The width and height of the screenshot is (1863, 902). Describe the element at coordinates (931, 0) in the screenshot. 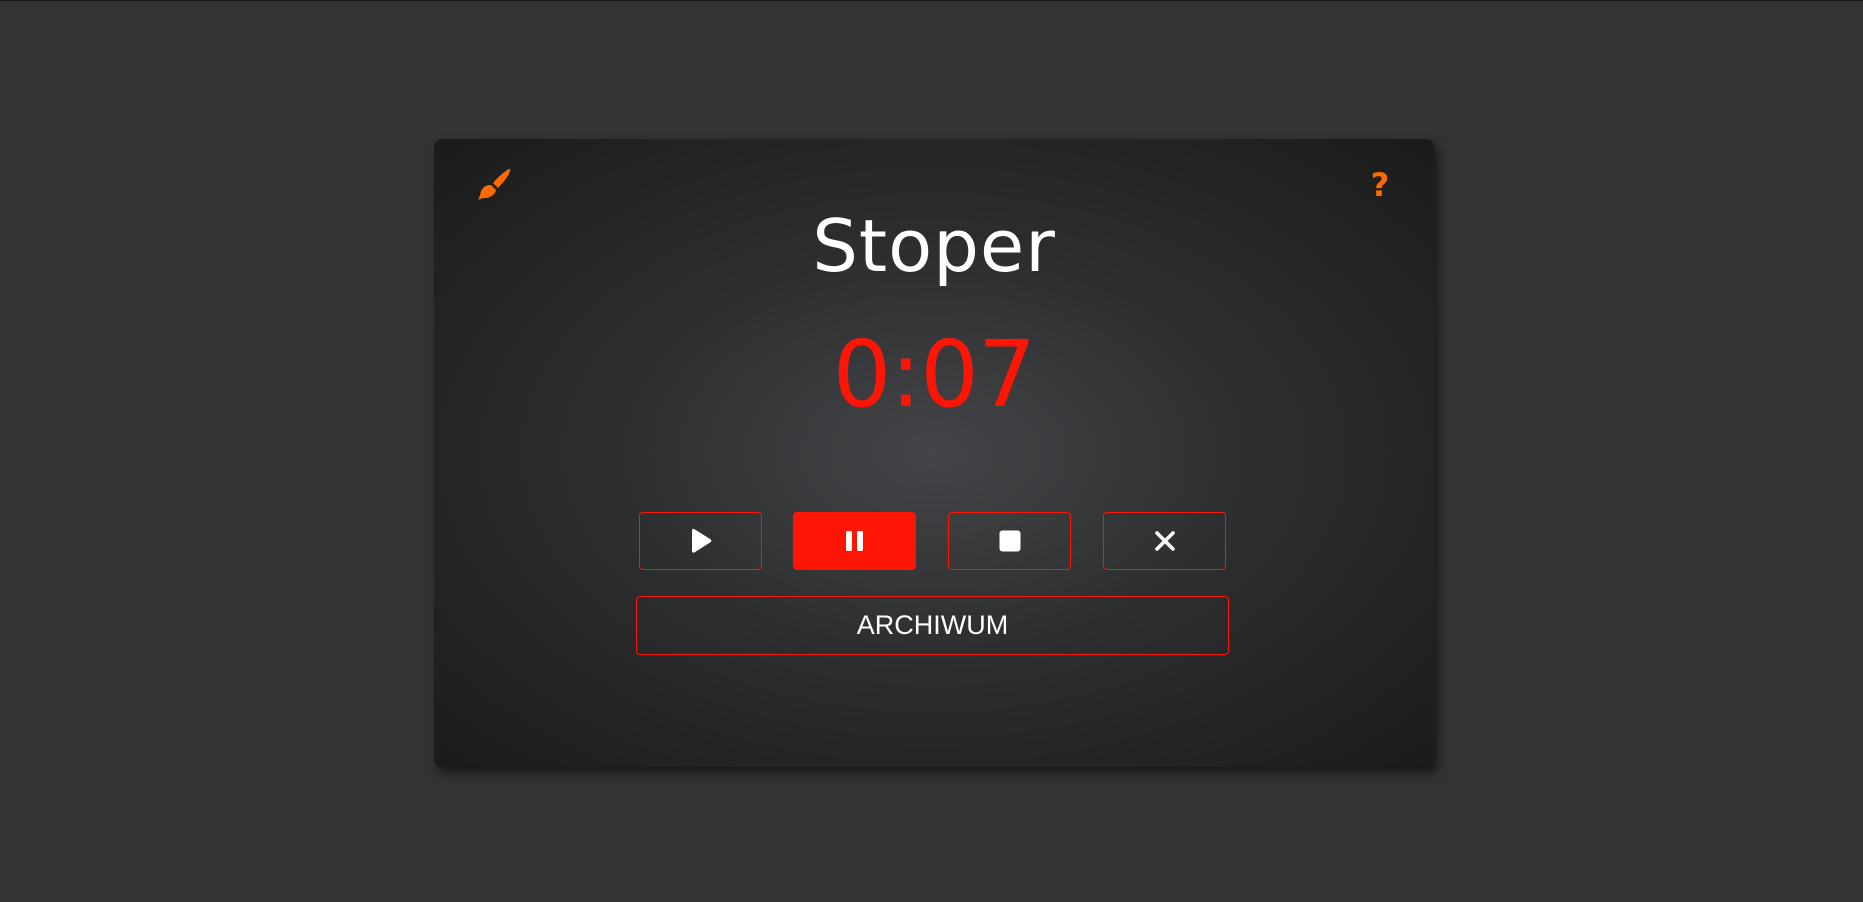

I see `window-top-border` at that location.